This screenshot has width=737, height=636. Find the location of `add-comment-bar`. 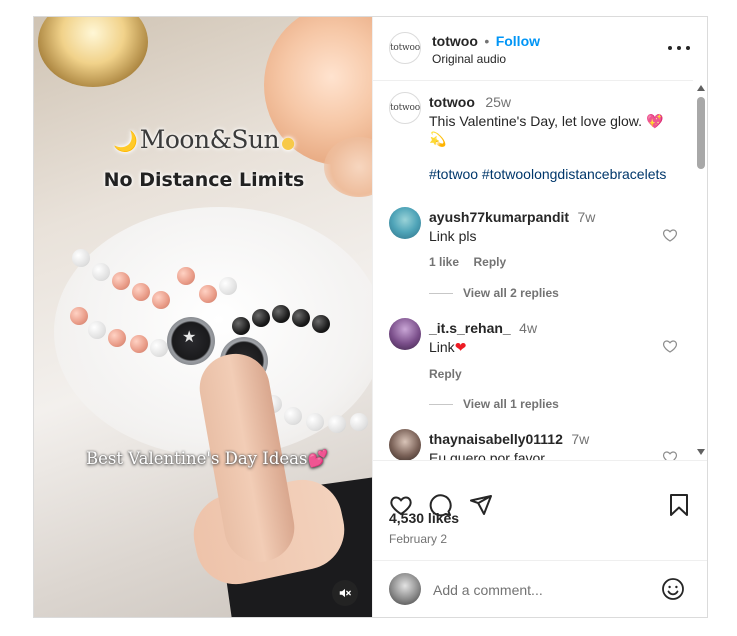

add-comment-bar is located at coordinates (540, 588).